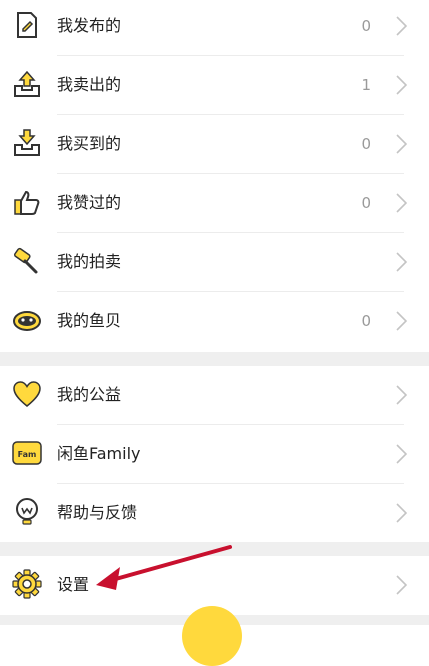  What do you see at coordinates (73, 584) in the screenshot?
I see `menu-item-label: 设置` at bounding box center [73, 584].